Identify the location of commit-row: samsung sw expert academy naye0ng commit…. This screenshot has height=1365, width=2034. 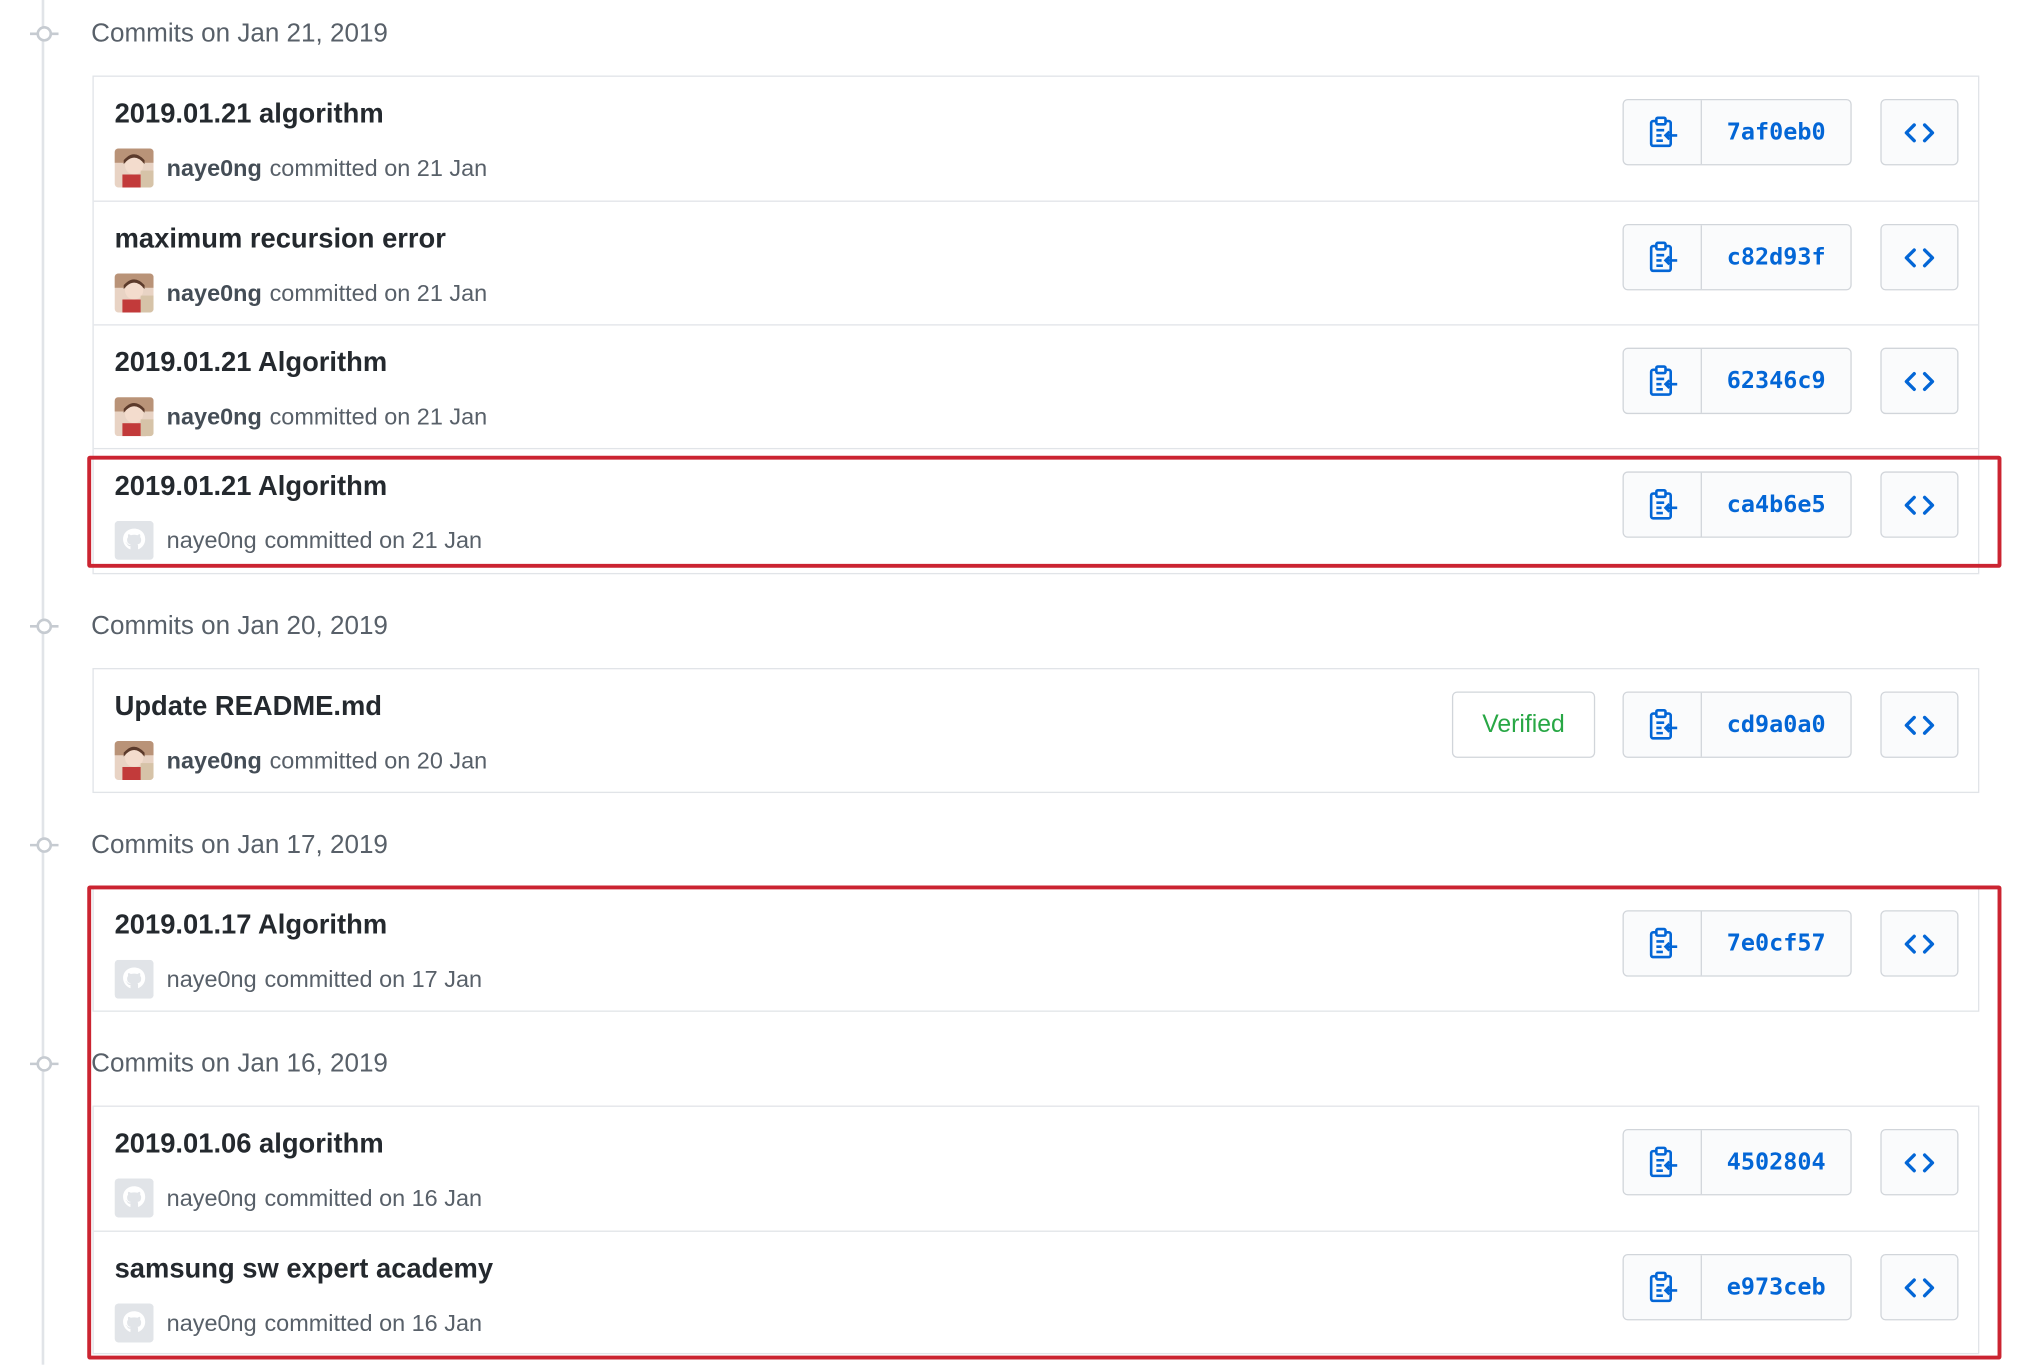
(1036, 1292).